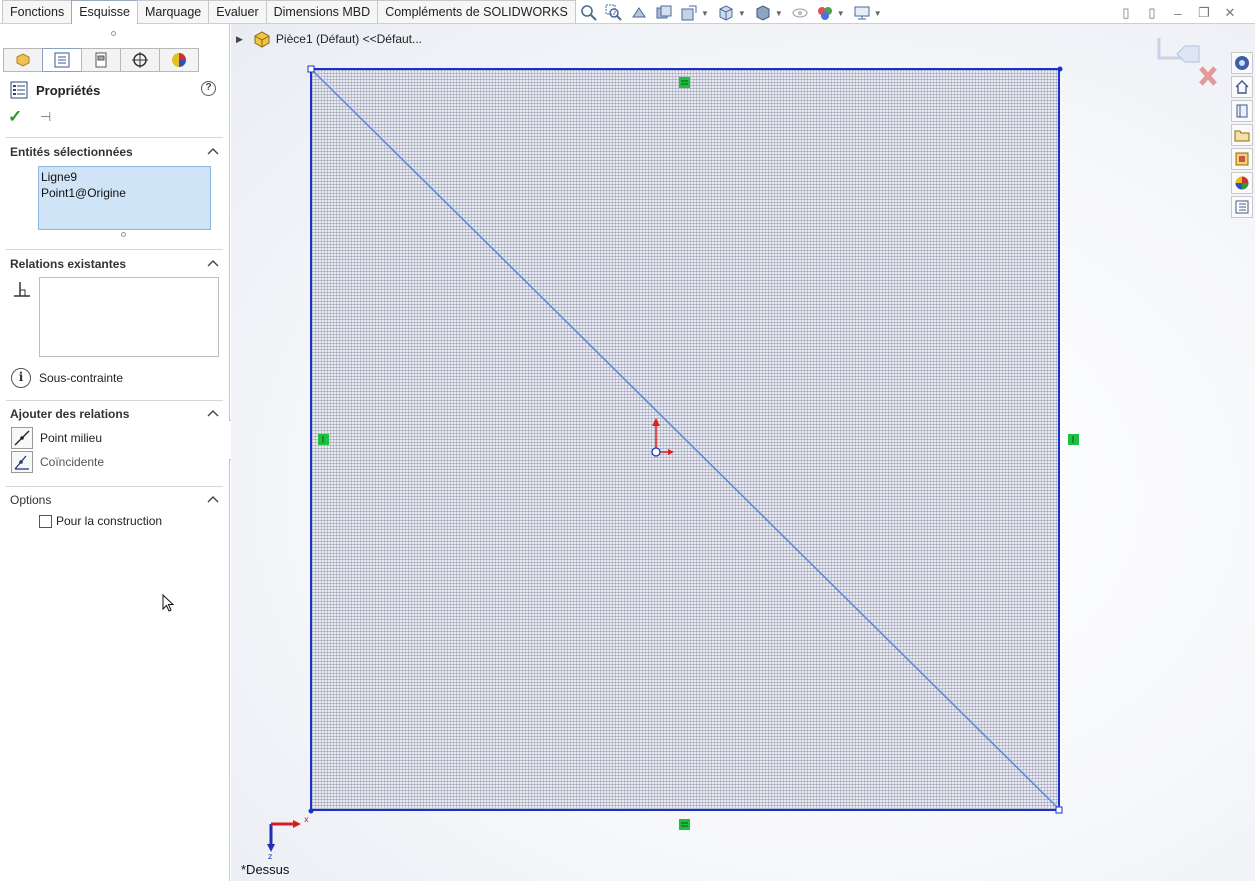  What do you see at coordinates (45, 521) in the screenshot?
I see `construction-checkbox` at bounding box center [45, 521].